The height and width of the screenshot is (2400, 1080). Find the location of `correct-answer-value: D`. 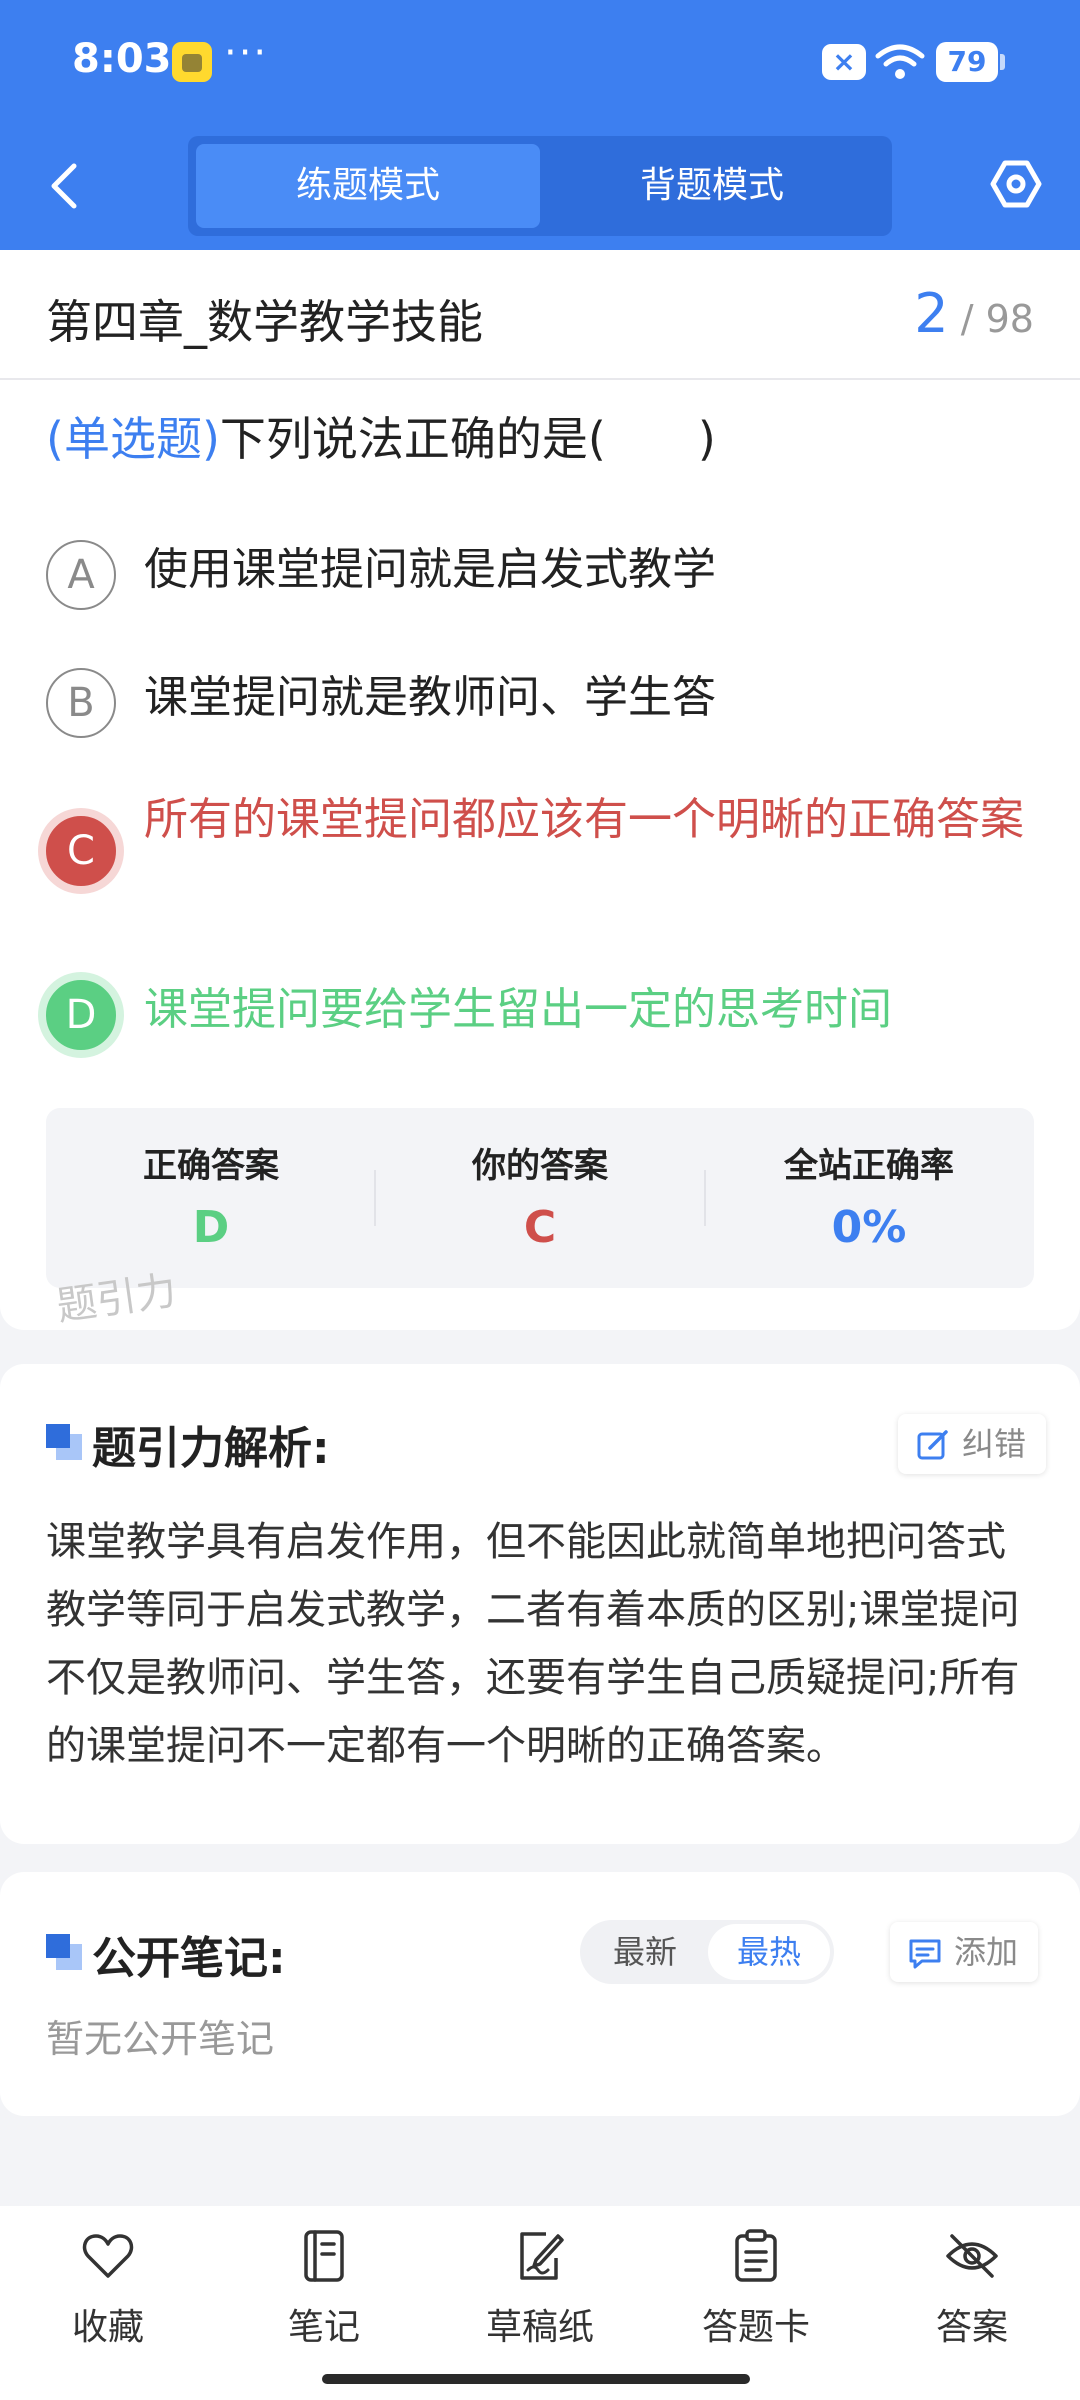

correct-answer-value: D is located at coordinates (211, 1227).